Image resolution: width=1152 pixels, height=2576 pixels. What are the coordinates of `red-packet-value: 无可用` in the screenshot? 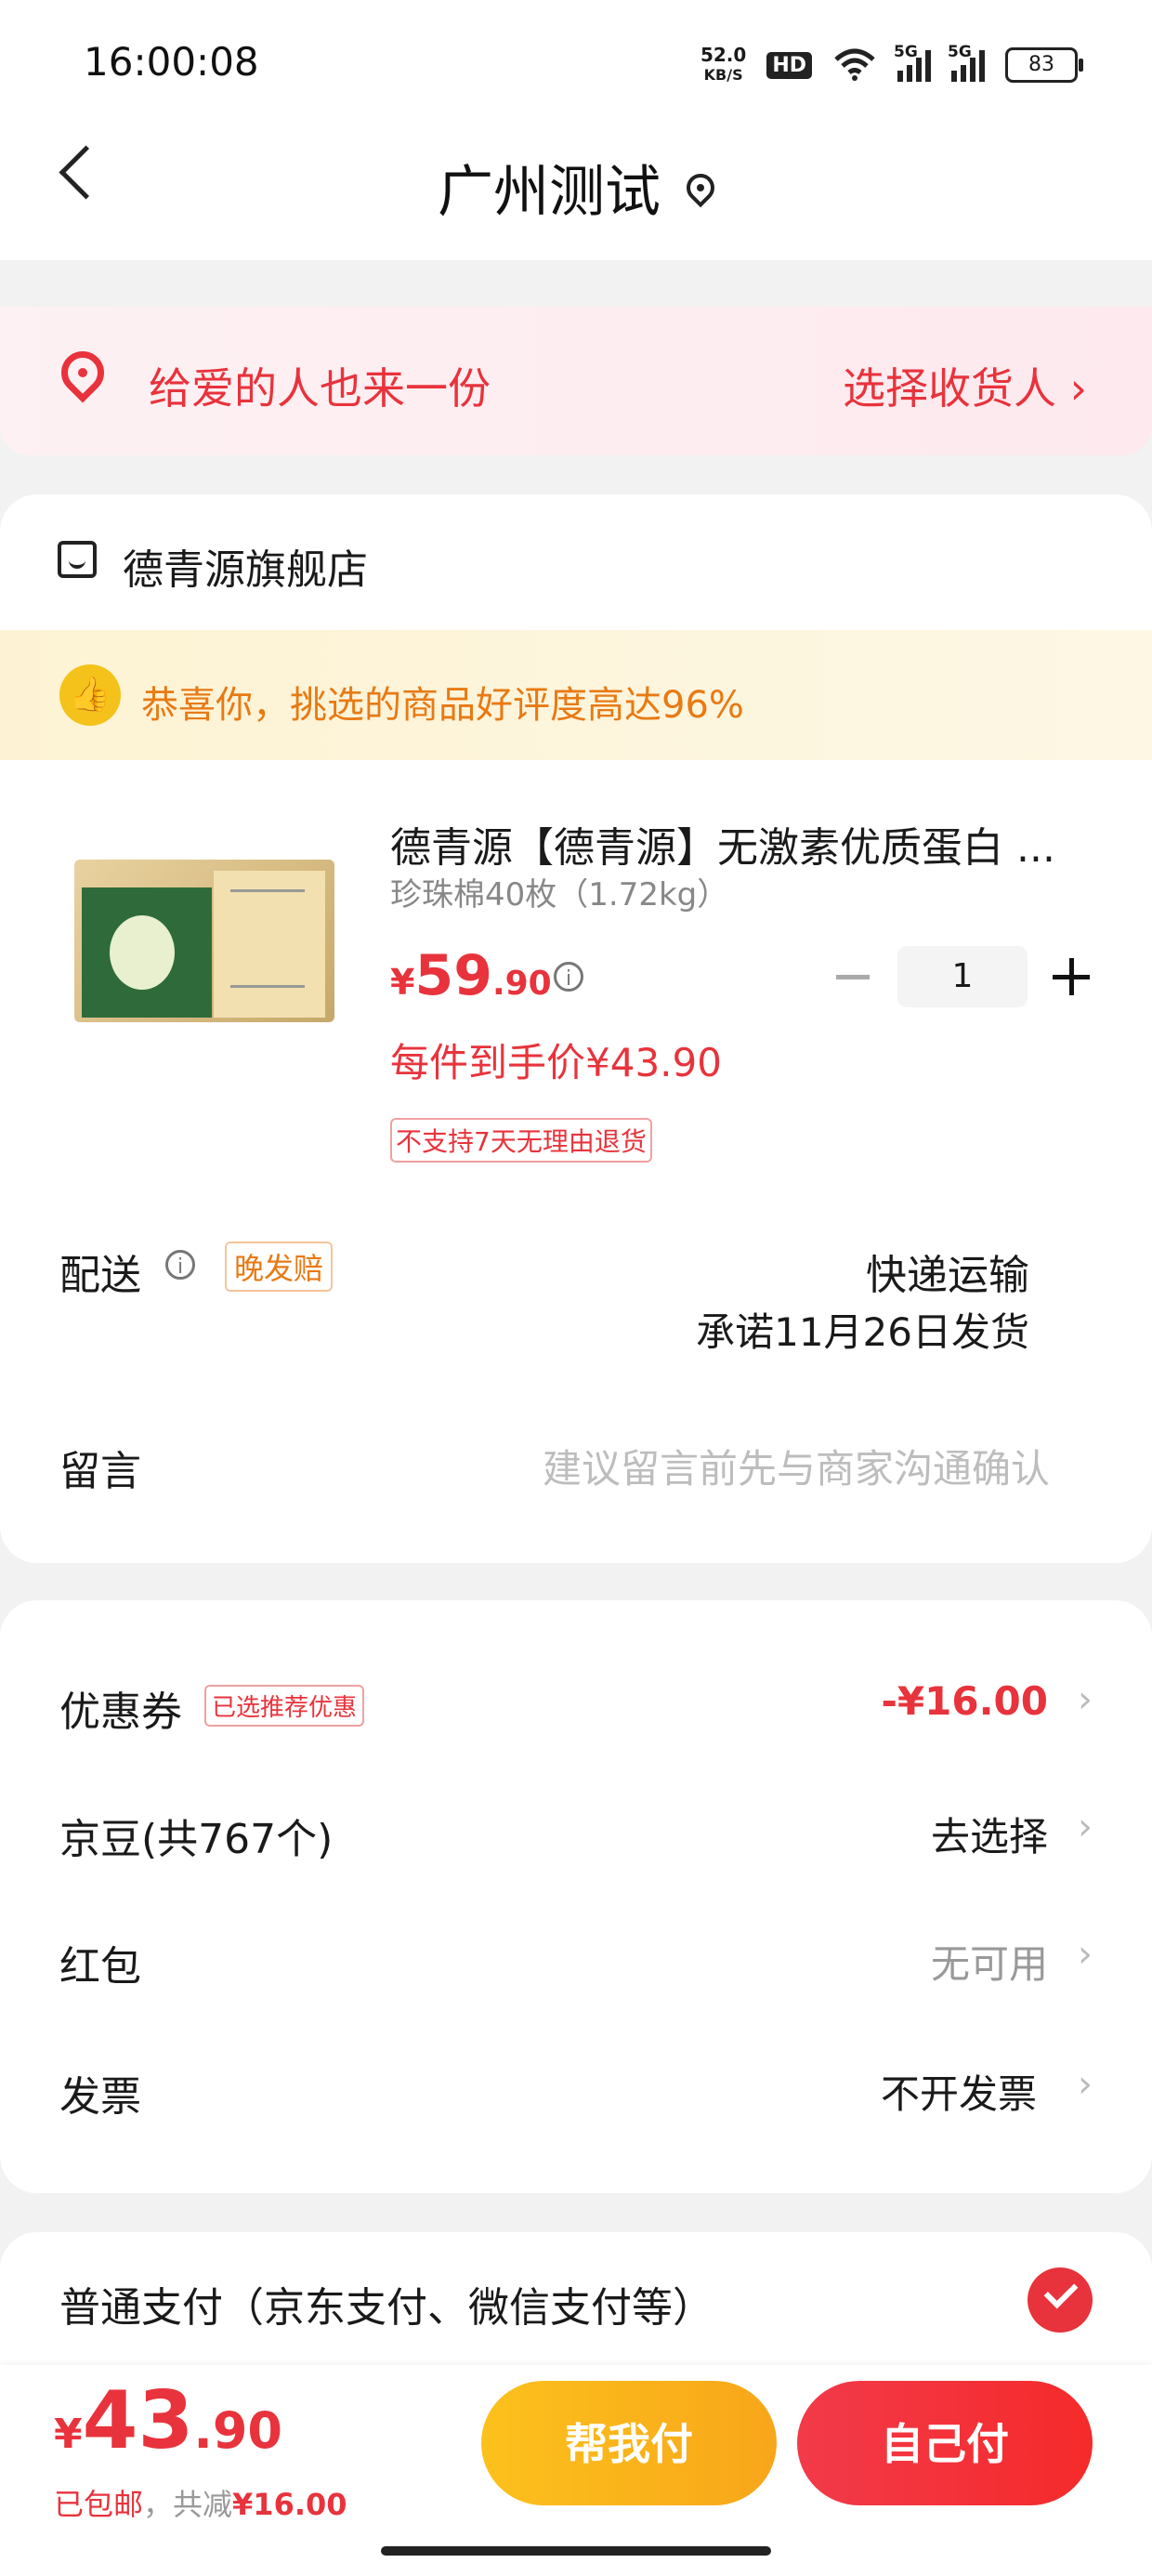 It's located at (989, 1961).